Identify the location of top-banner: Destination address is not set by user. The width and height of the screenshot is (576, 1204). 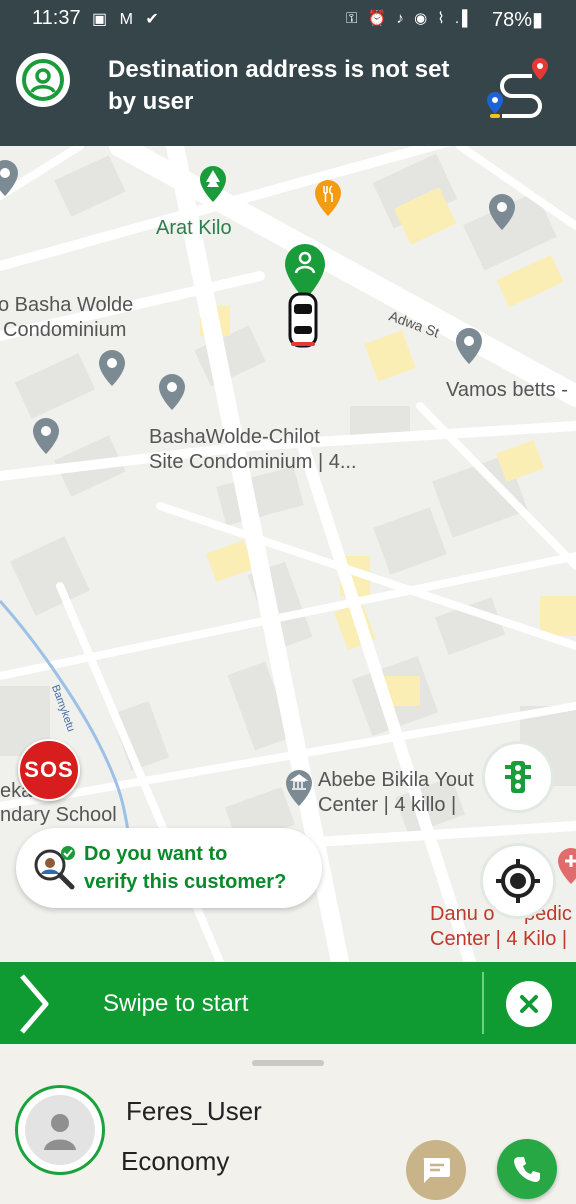
(288, 91).